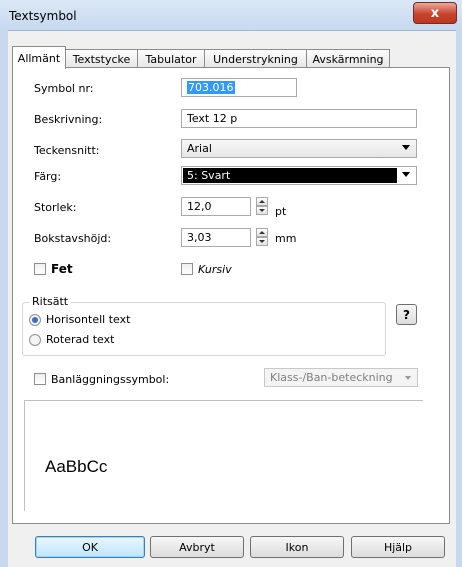 The image size is (462, 567). Describe the element at coordinates (331, 377) in the screenshot. I see `banlaggning-select-value: Klass-/Ban-beteckning` at that location.